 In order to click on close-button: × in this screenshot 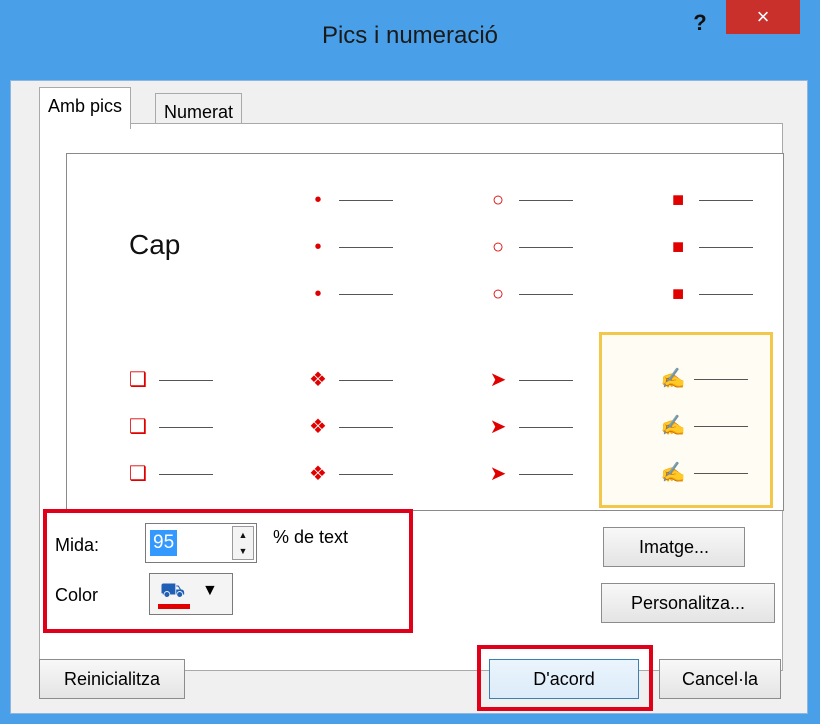, I will do `click(763, 17)`.